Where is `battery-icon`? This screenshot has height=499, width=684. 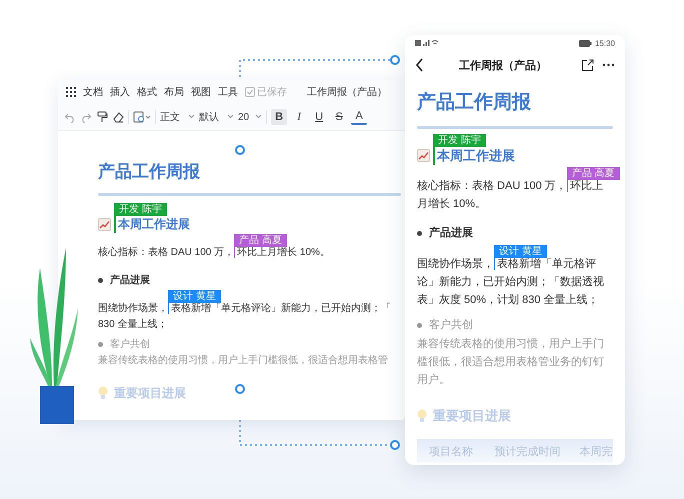
battery-icon is located at coordinates (585, 43).